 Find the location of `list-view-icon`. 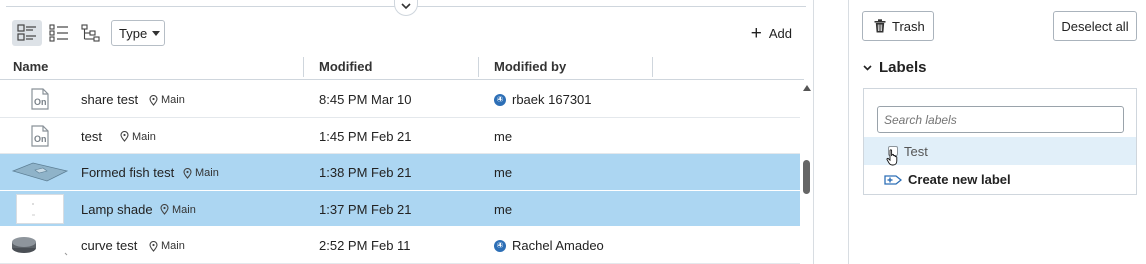

list-view-icon is located at coordinates (58, 33).